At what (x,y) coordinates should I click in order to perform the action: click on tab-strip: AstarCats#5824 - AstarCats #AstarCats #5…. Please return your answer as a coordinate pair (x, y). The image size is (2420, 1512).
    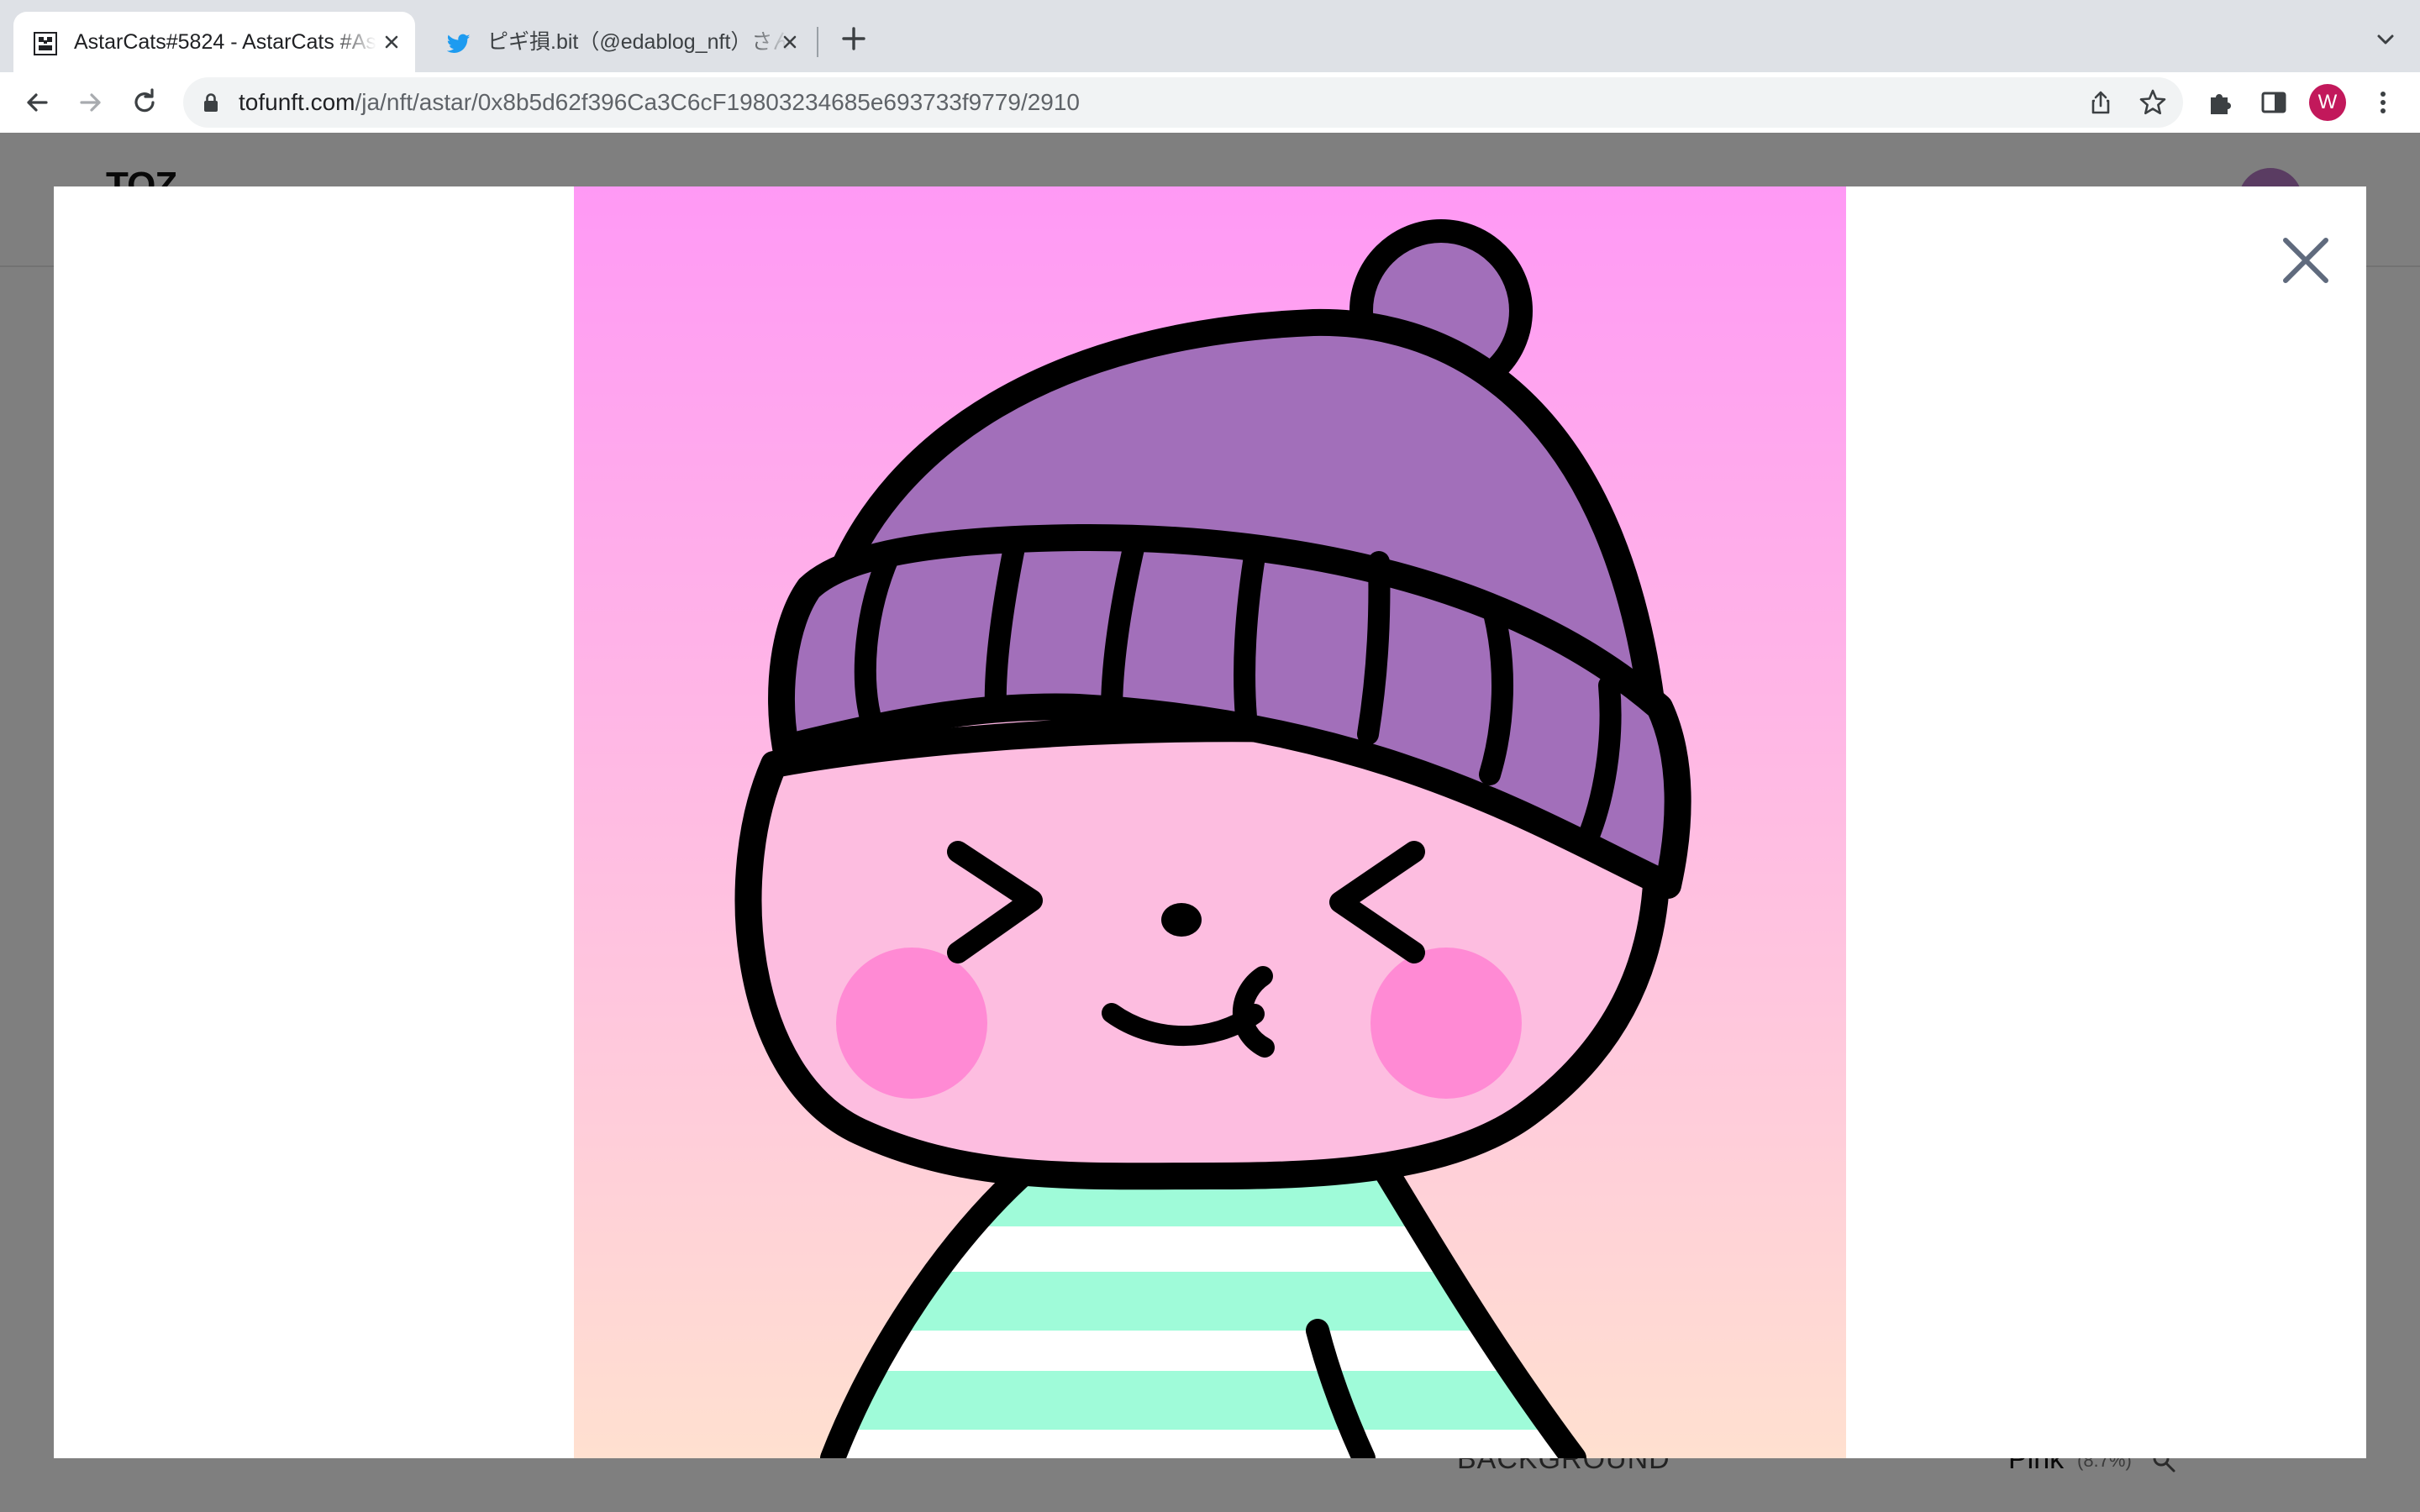
    Looking at the image, I should click on (1210, 36).